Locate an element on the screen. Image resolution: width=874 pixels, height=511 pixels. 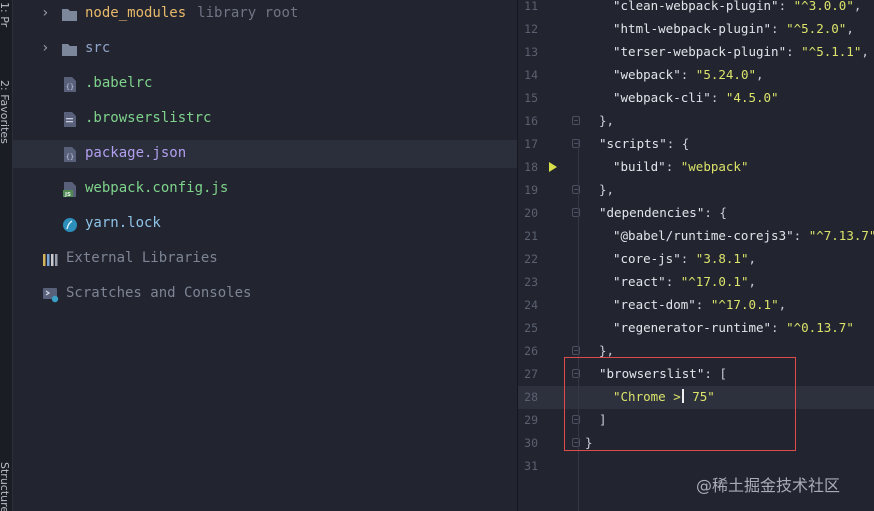
tree-item-webpack-config-js: JS webpack.config.js is located at coordinates (265, 189).